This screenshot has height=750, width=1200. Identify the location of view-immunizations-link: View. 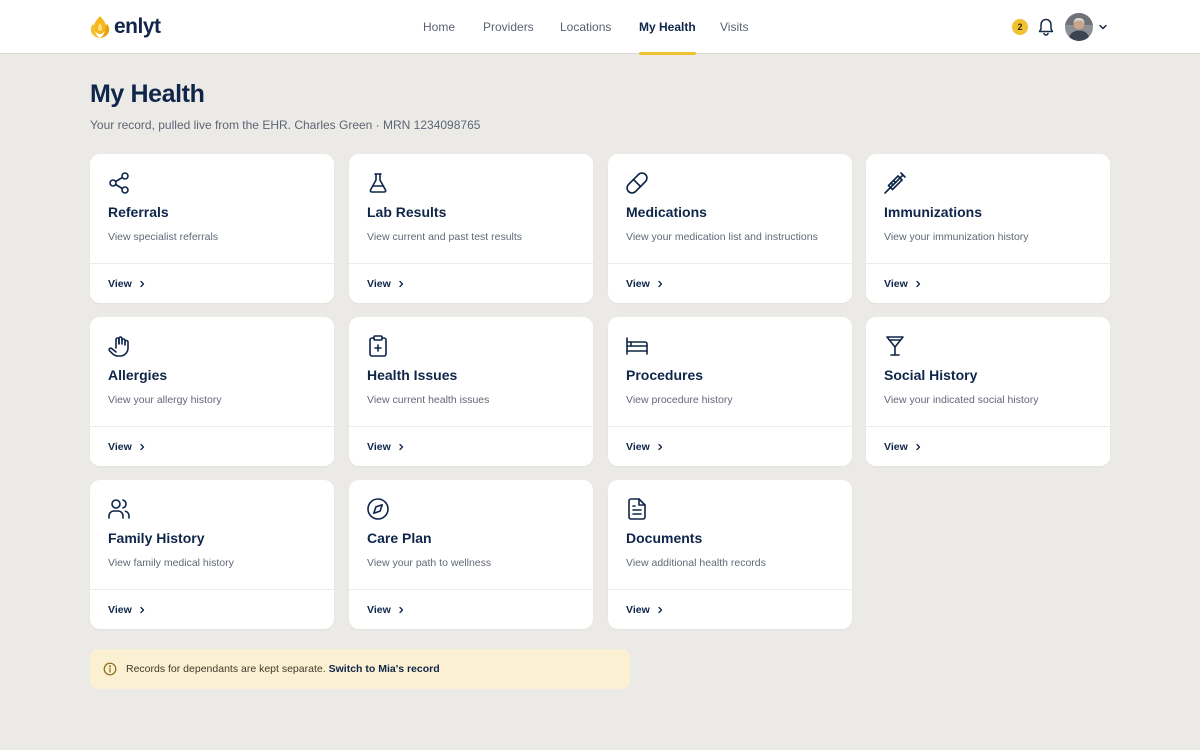
(903, 284).